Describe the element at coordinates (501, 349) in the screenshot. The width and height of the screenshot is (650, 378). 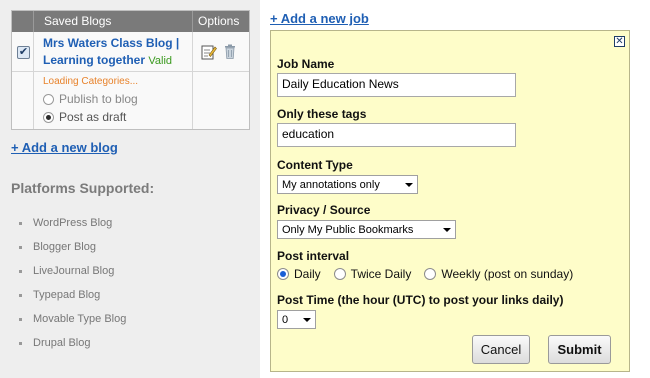
I see `cancel-button: Cancel` at that location.